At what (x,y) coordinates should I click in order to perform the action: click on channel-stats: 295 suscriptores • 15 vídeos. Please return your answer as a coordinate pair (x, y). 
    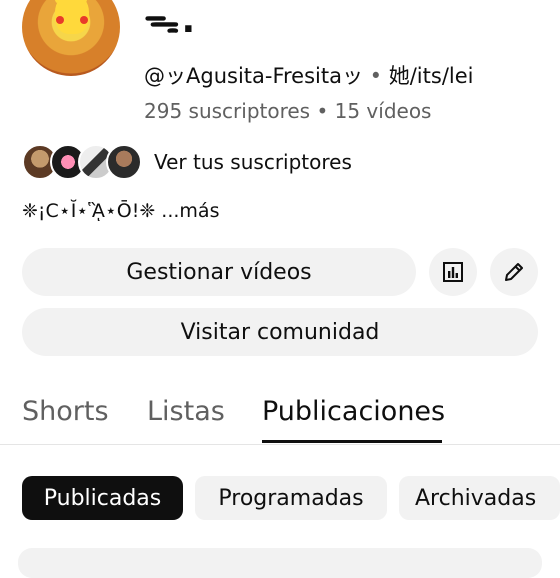
    Looking at the image, I should click on (287, 111).